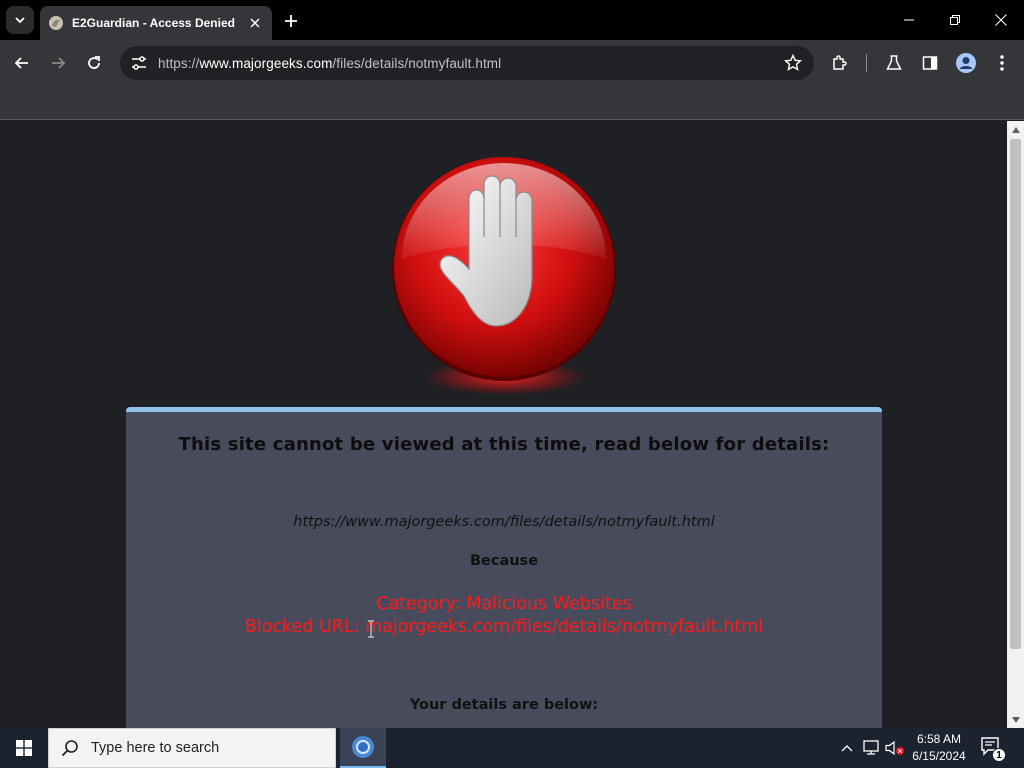 Image resolution: width=1024 pixels, height=768 pixels. What do you see at coordinates (504, 561) in the screenshot?
I see `because-label: Because` at bounding box center [504, 561].